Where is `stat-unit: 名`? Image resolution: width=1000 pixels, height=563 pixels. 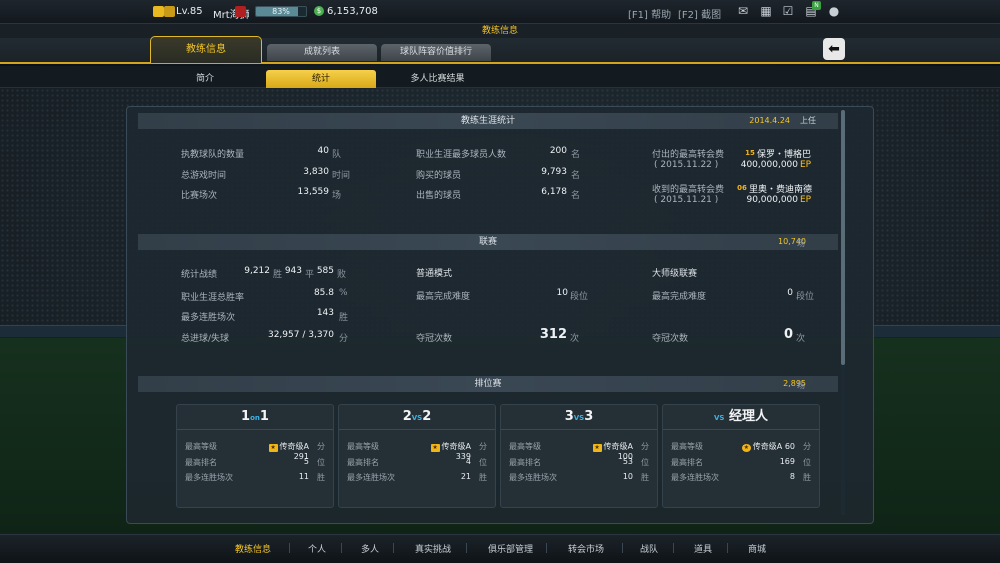
stat-unit: 名 is located at coordinates (576, 176).